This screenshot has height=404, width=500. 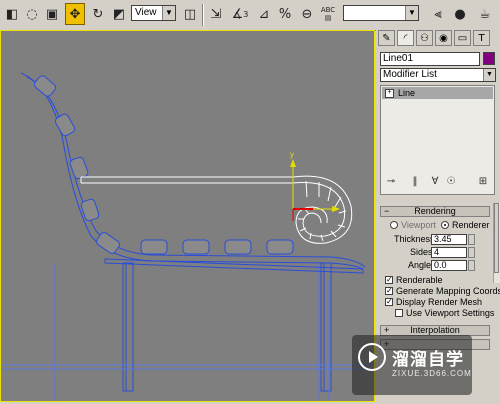 What do you see at coordinates (443, 38) in the screenshot?
I see `motion-tab-icon: ◉` at bounding box center [443, 38].